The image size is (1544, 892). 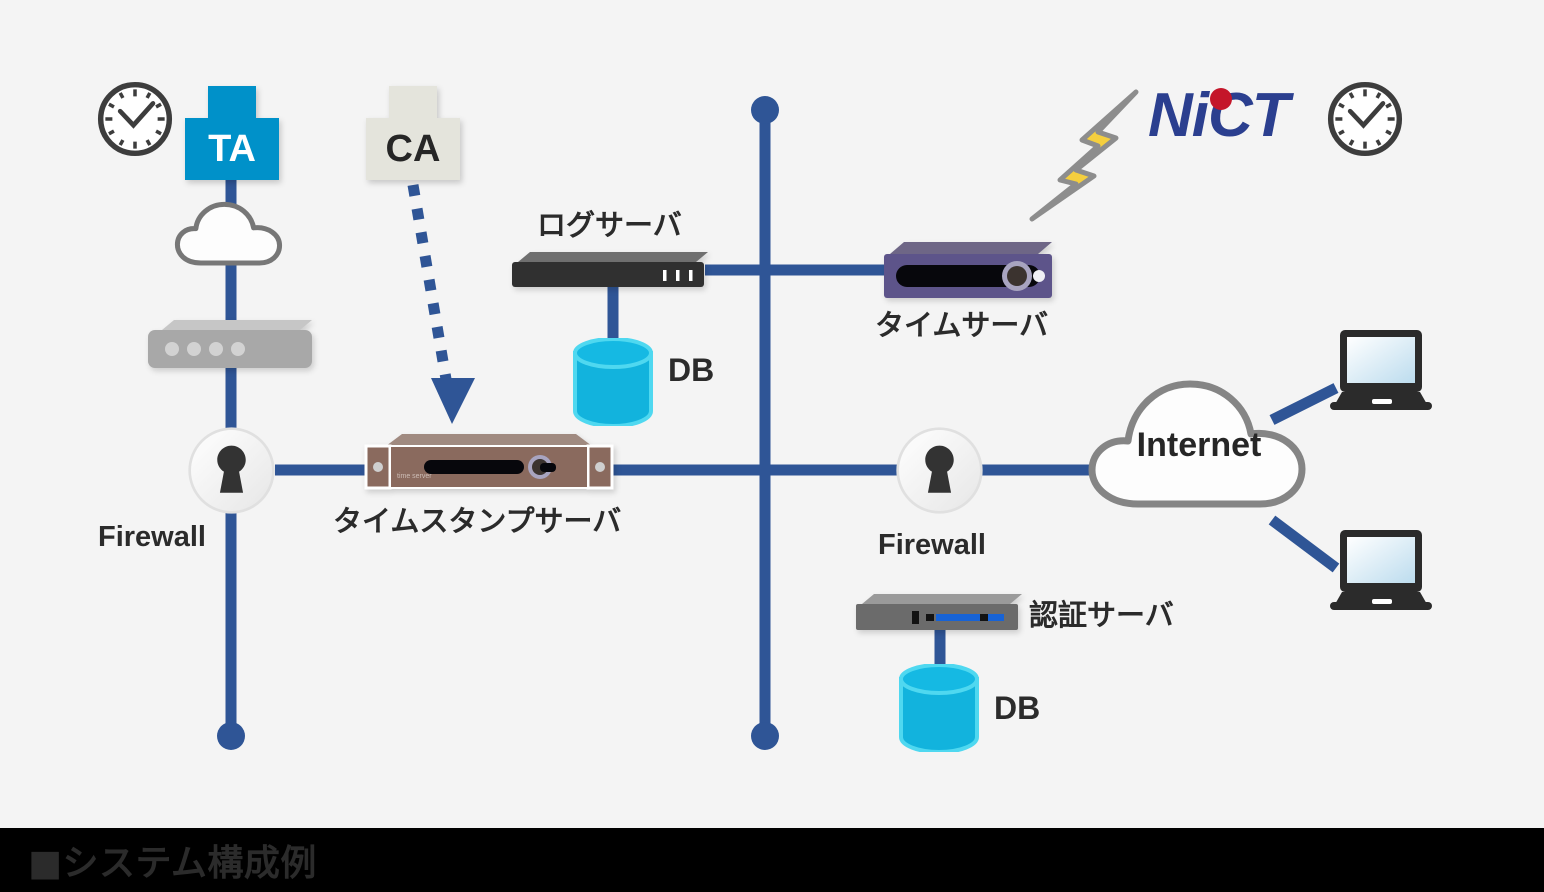 I want to click on log-db, so click(x=613, y=384).